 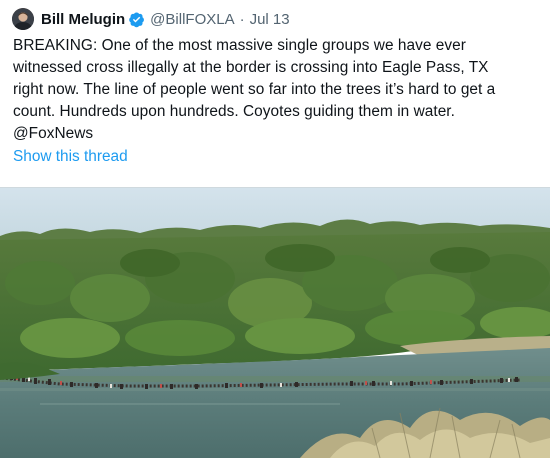 What do you see at coordinates (83, 19) in the screenshot?
I see `author-name: Bill Melugin` at bounding box center [83, 19].